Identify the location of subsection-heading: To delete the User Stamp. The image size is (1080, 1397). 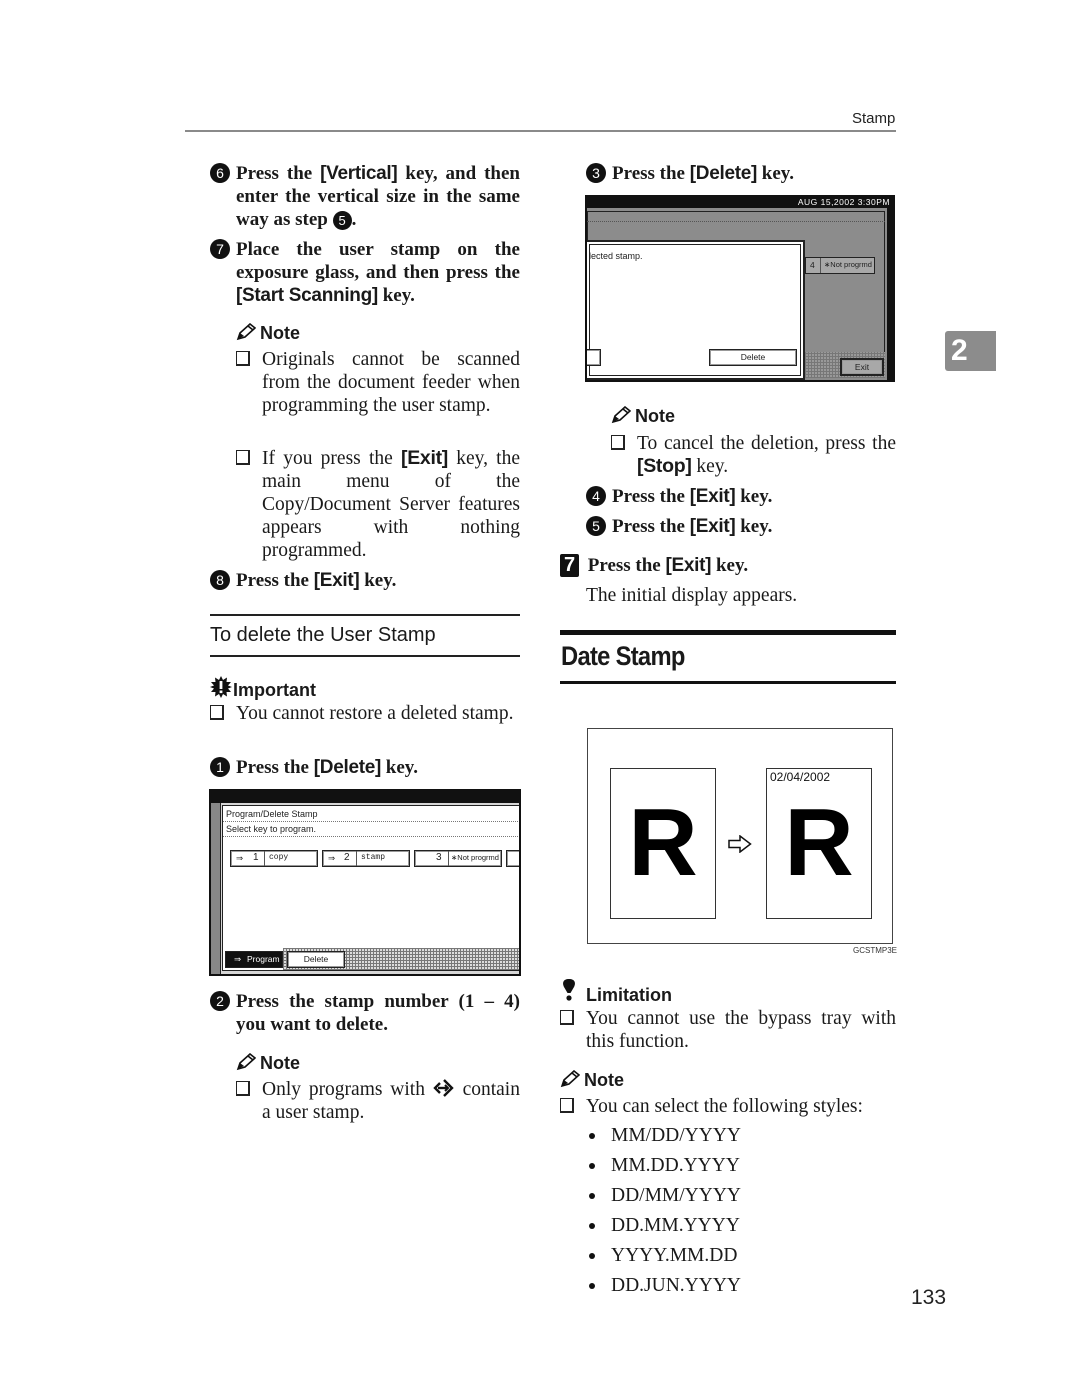
(323, 635).